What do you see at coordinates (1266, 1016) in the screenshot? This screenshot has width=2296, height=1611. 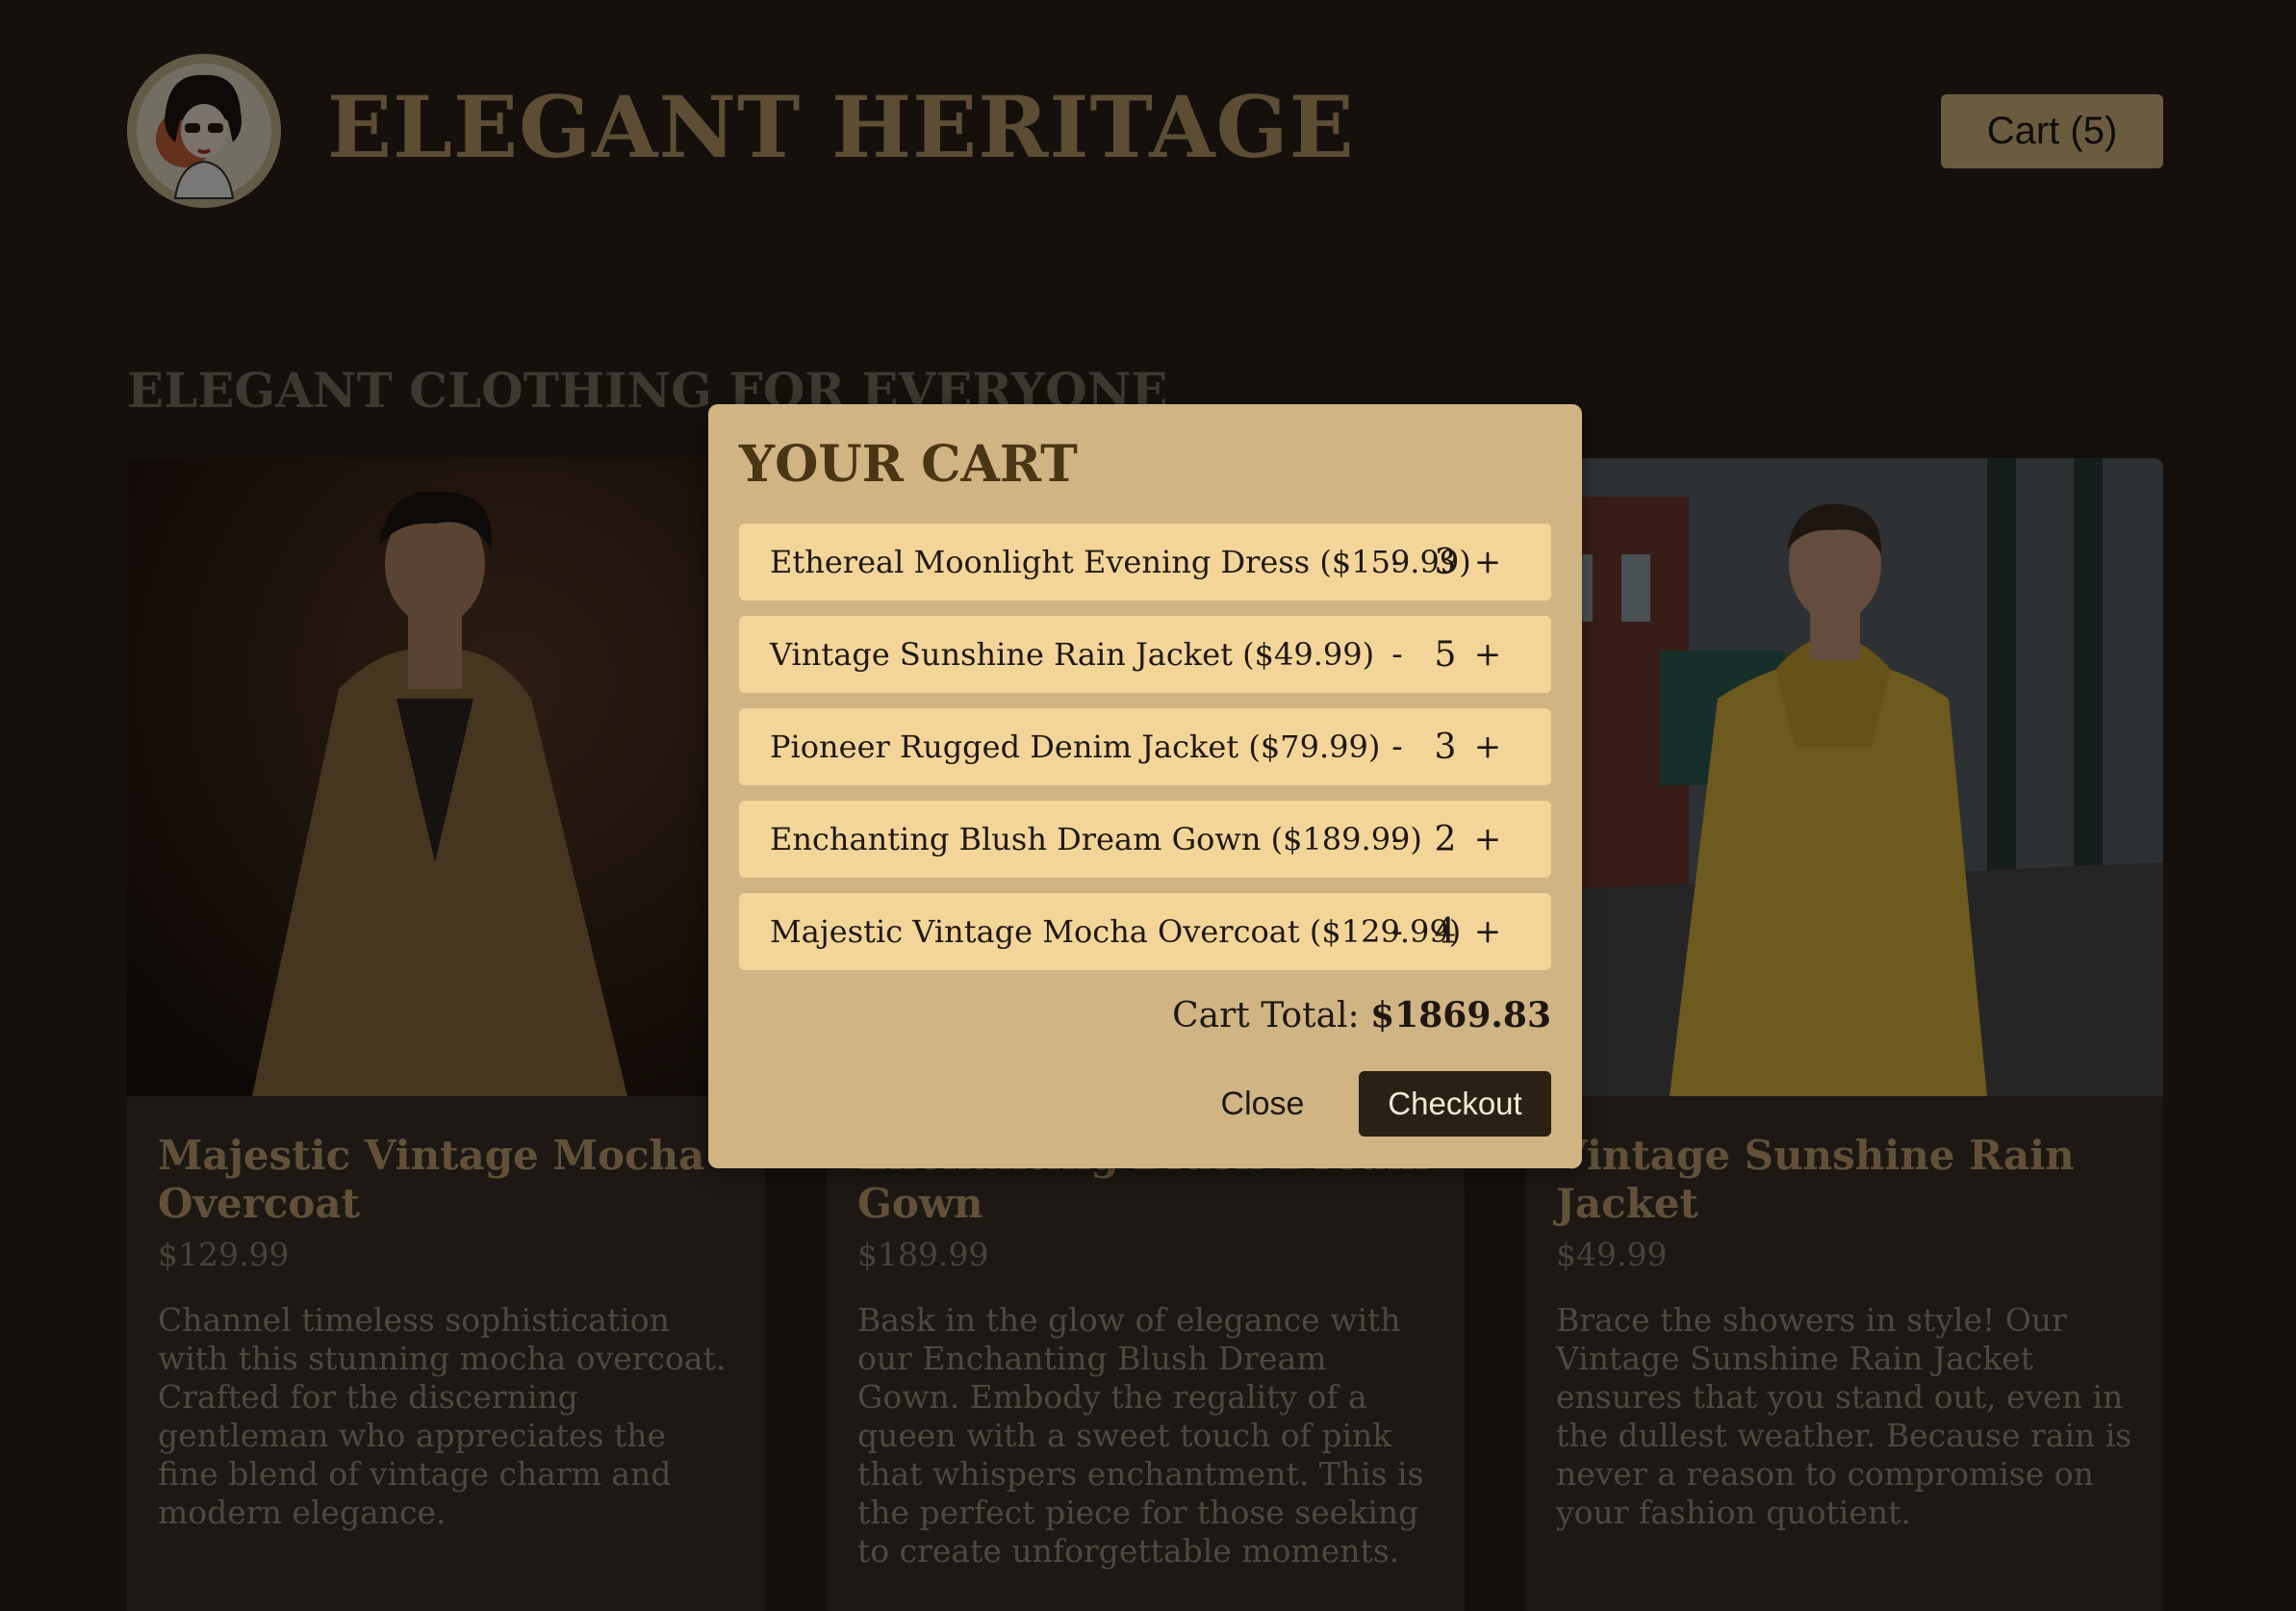 I see `cart-total-label: Cart Total:` at bounding box center [1266, 1016].